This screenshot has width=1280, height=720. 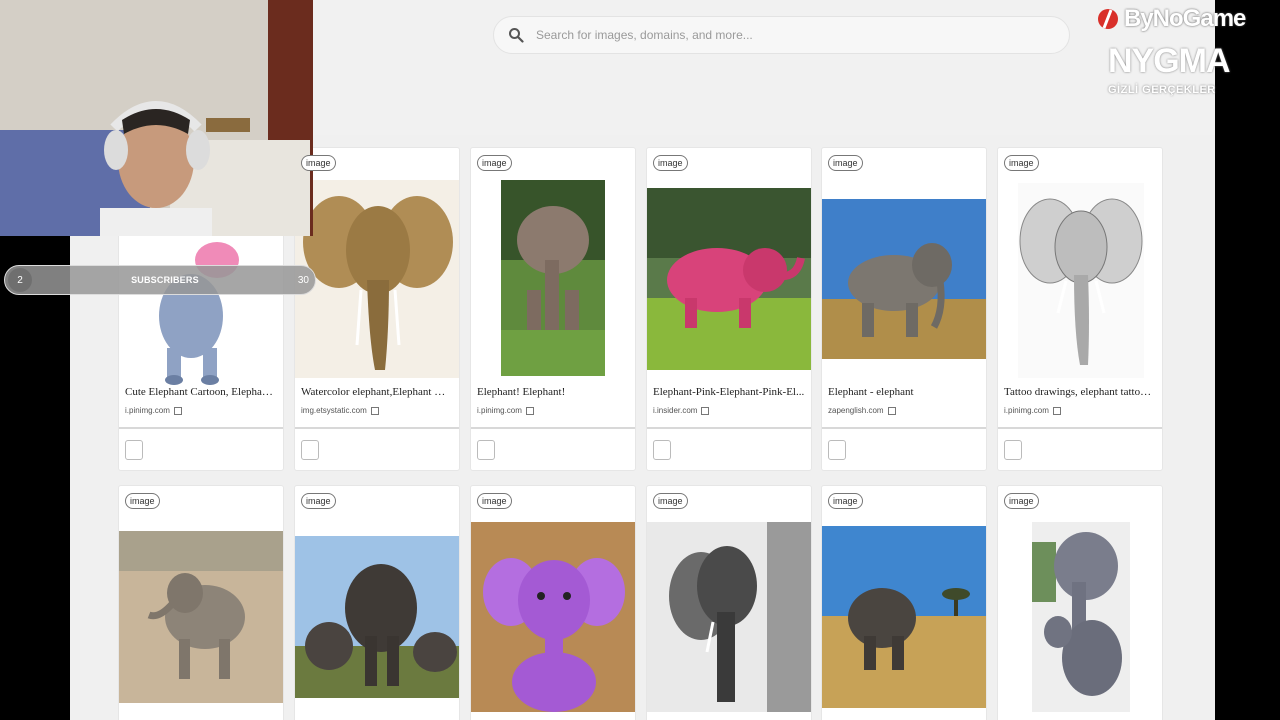 What do you see at coordinates (165, 280) in the screenshot?
I see `subscribers-label: SUBSCRIBERS` at bounding box center [165, 280].